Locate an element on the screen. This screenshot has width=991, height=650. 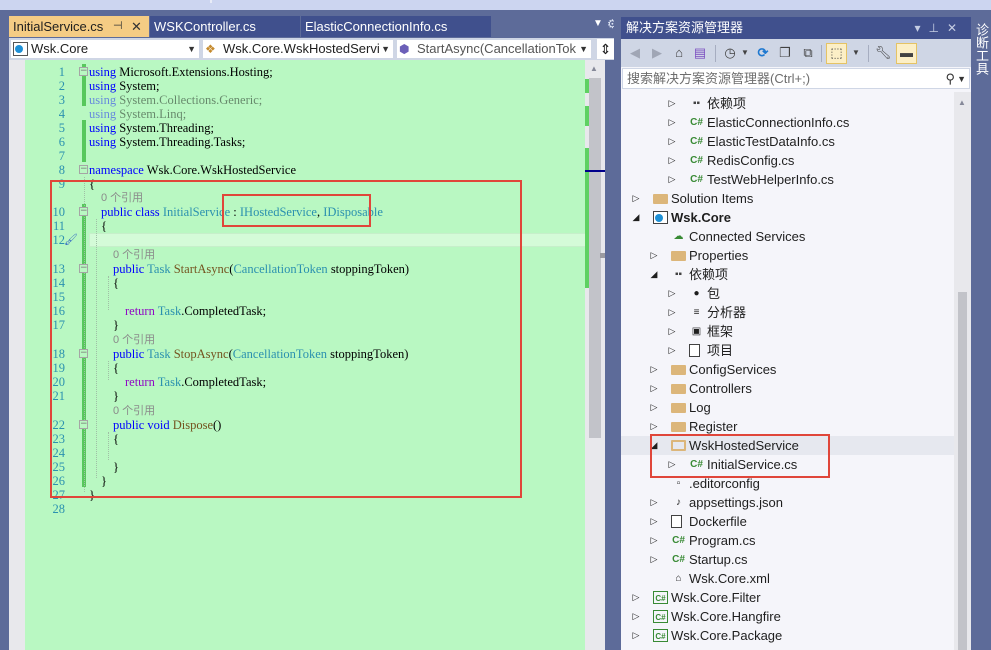
track-active-icon: ⬚ is located at coordinates (836, 53).